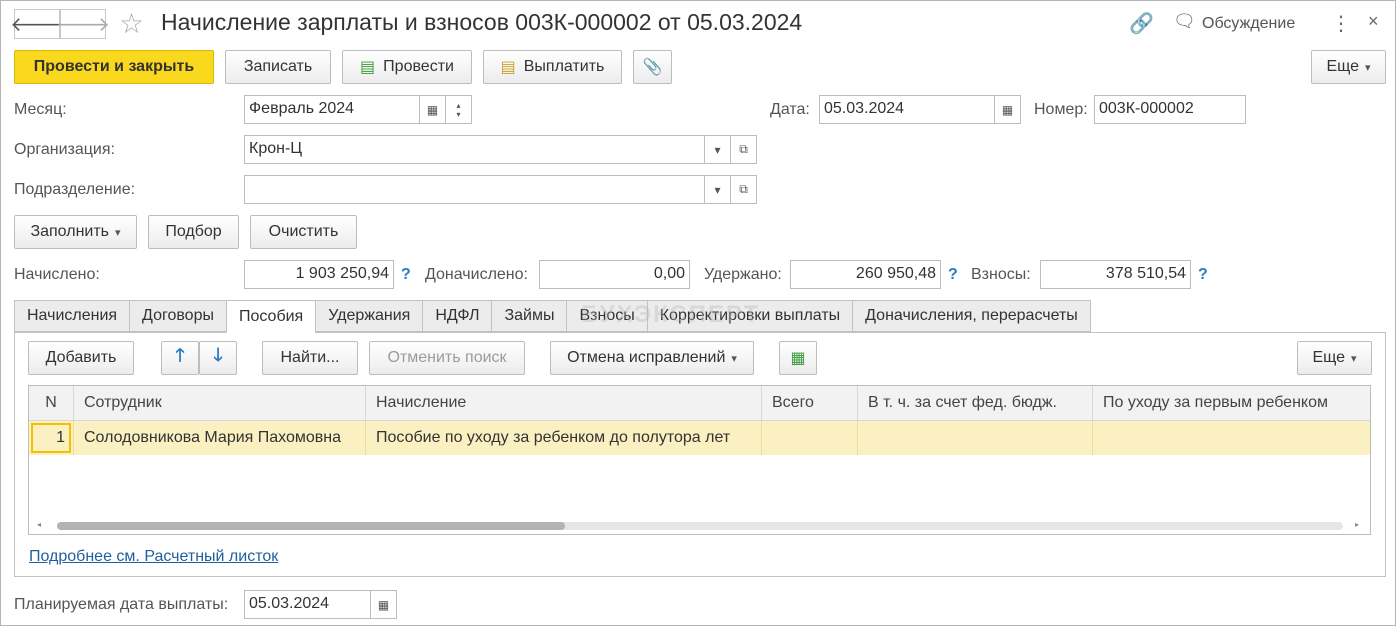 The height and width of the screenshot is (626, 1396). What do you see at coordinates (39, 524) in the screenshot?
I see `scroll-left-icon: ◂` at bounding box center [39, 524].